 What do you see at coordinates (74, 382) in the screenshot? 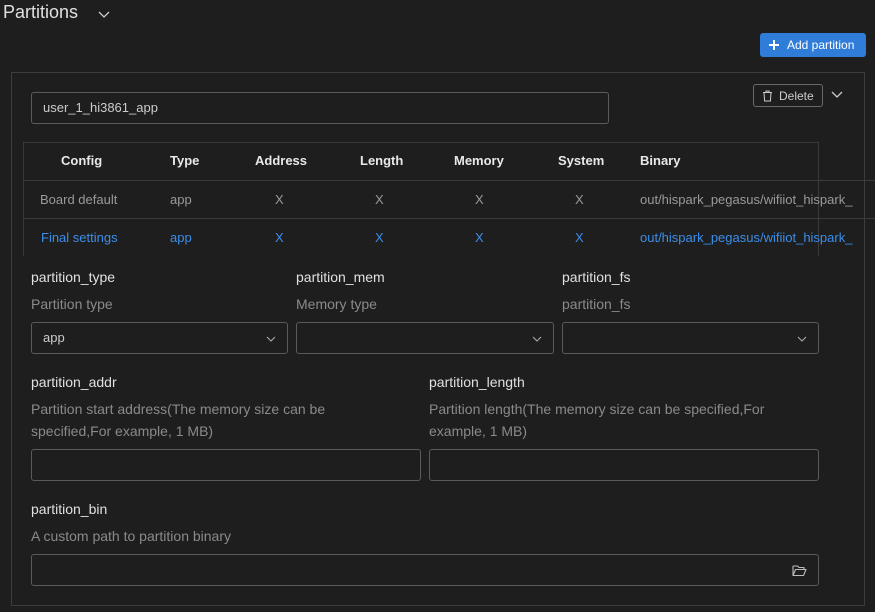
I see `partition-addr-label: partition_addr` at bounding box center [74, 382].